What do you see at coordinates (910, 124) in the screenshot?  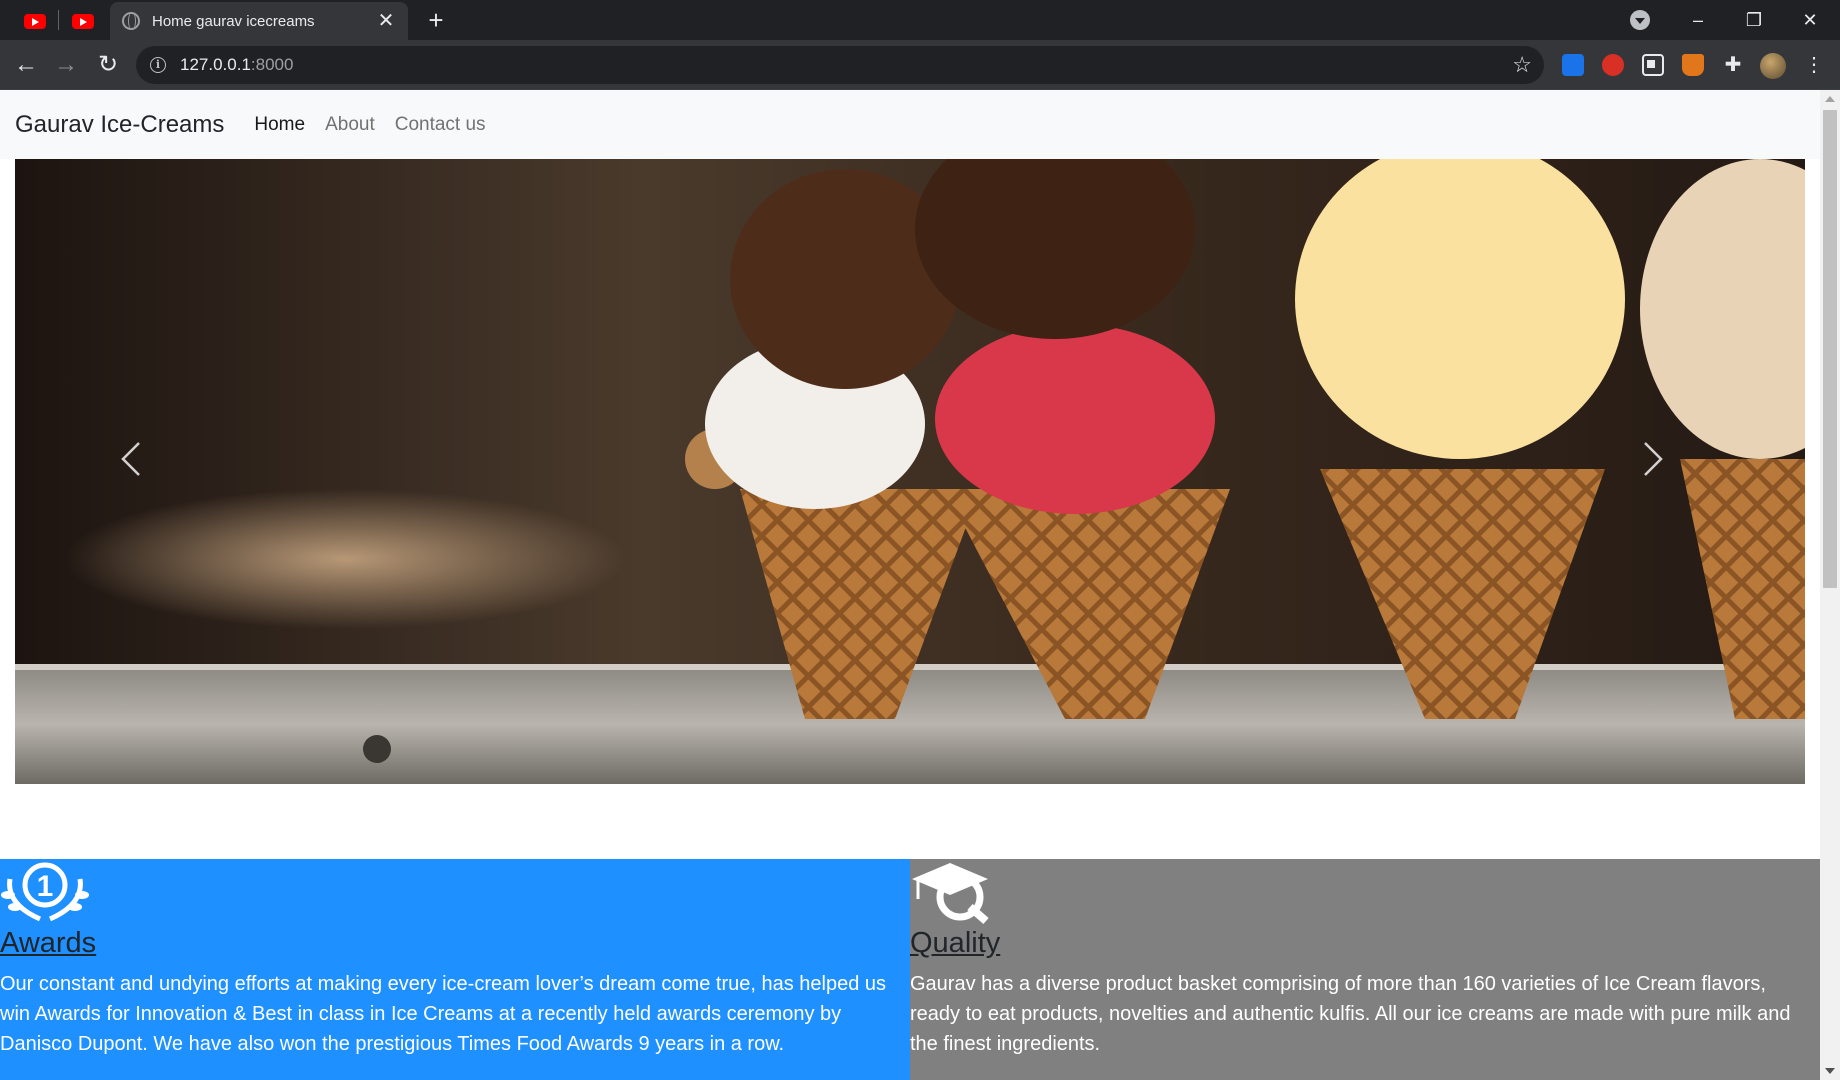 I see `site-navbar: Gaurav Ice-Creams Home About Contact us` at bounding box center [910, 124].